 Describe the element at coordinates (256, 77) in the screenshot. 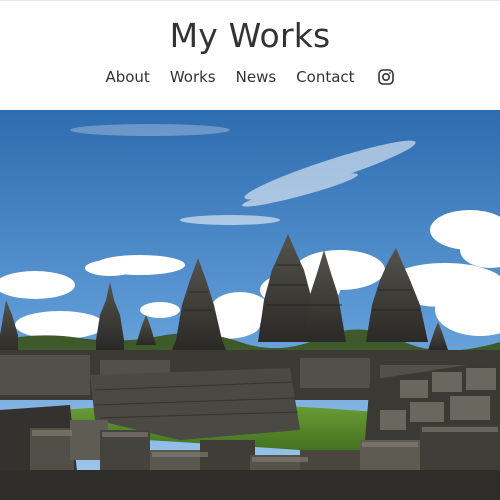

I see `nav-link-news: News` at that location.